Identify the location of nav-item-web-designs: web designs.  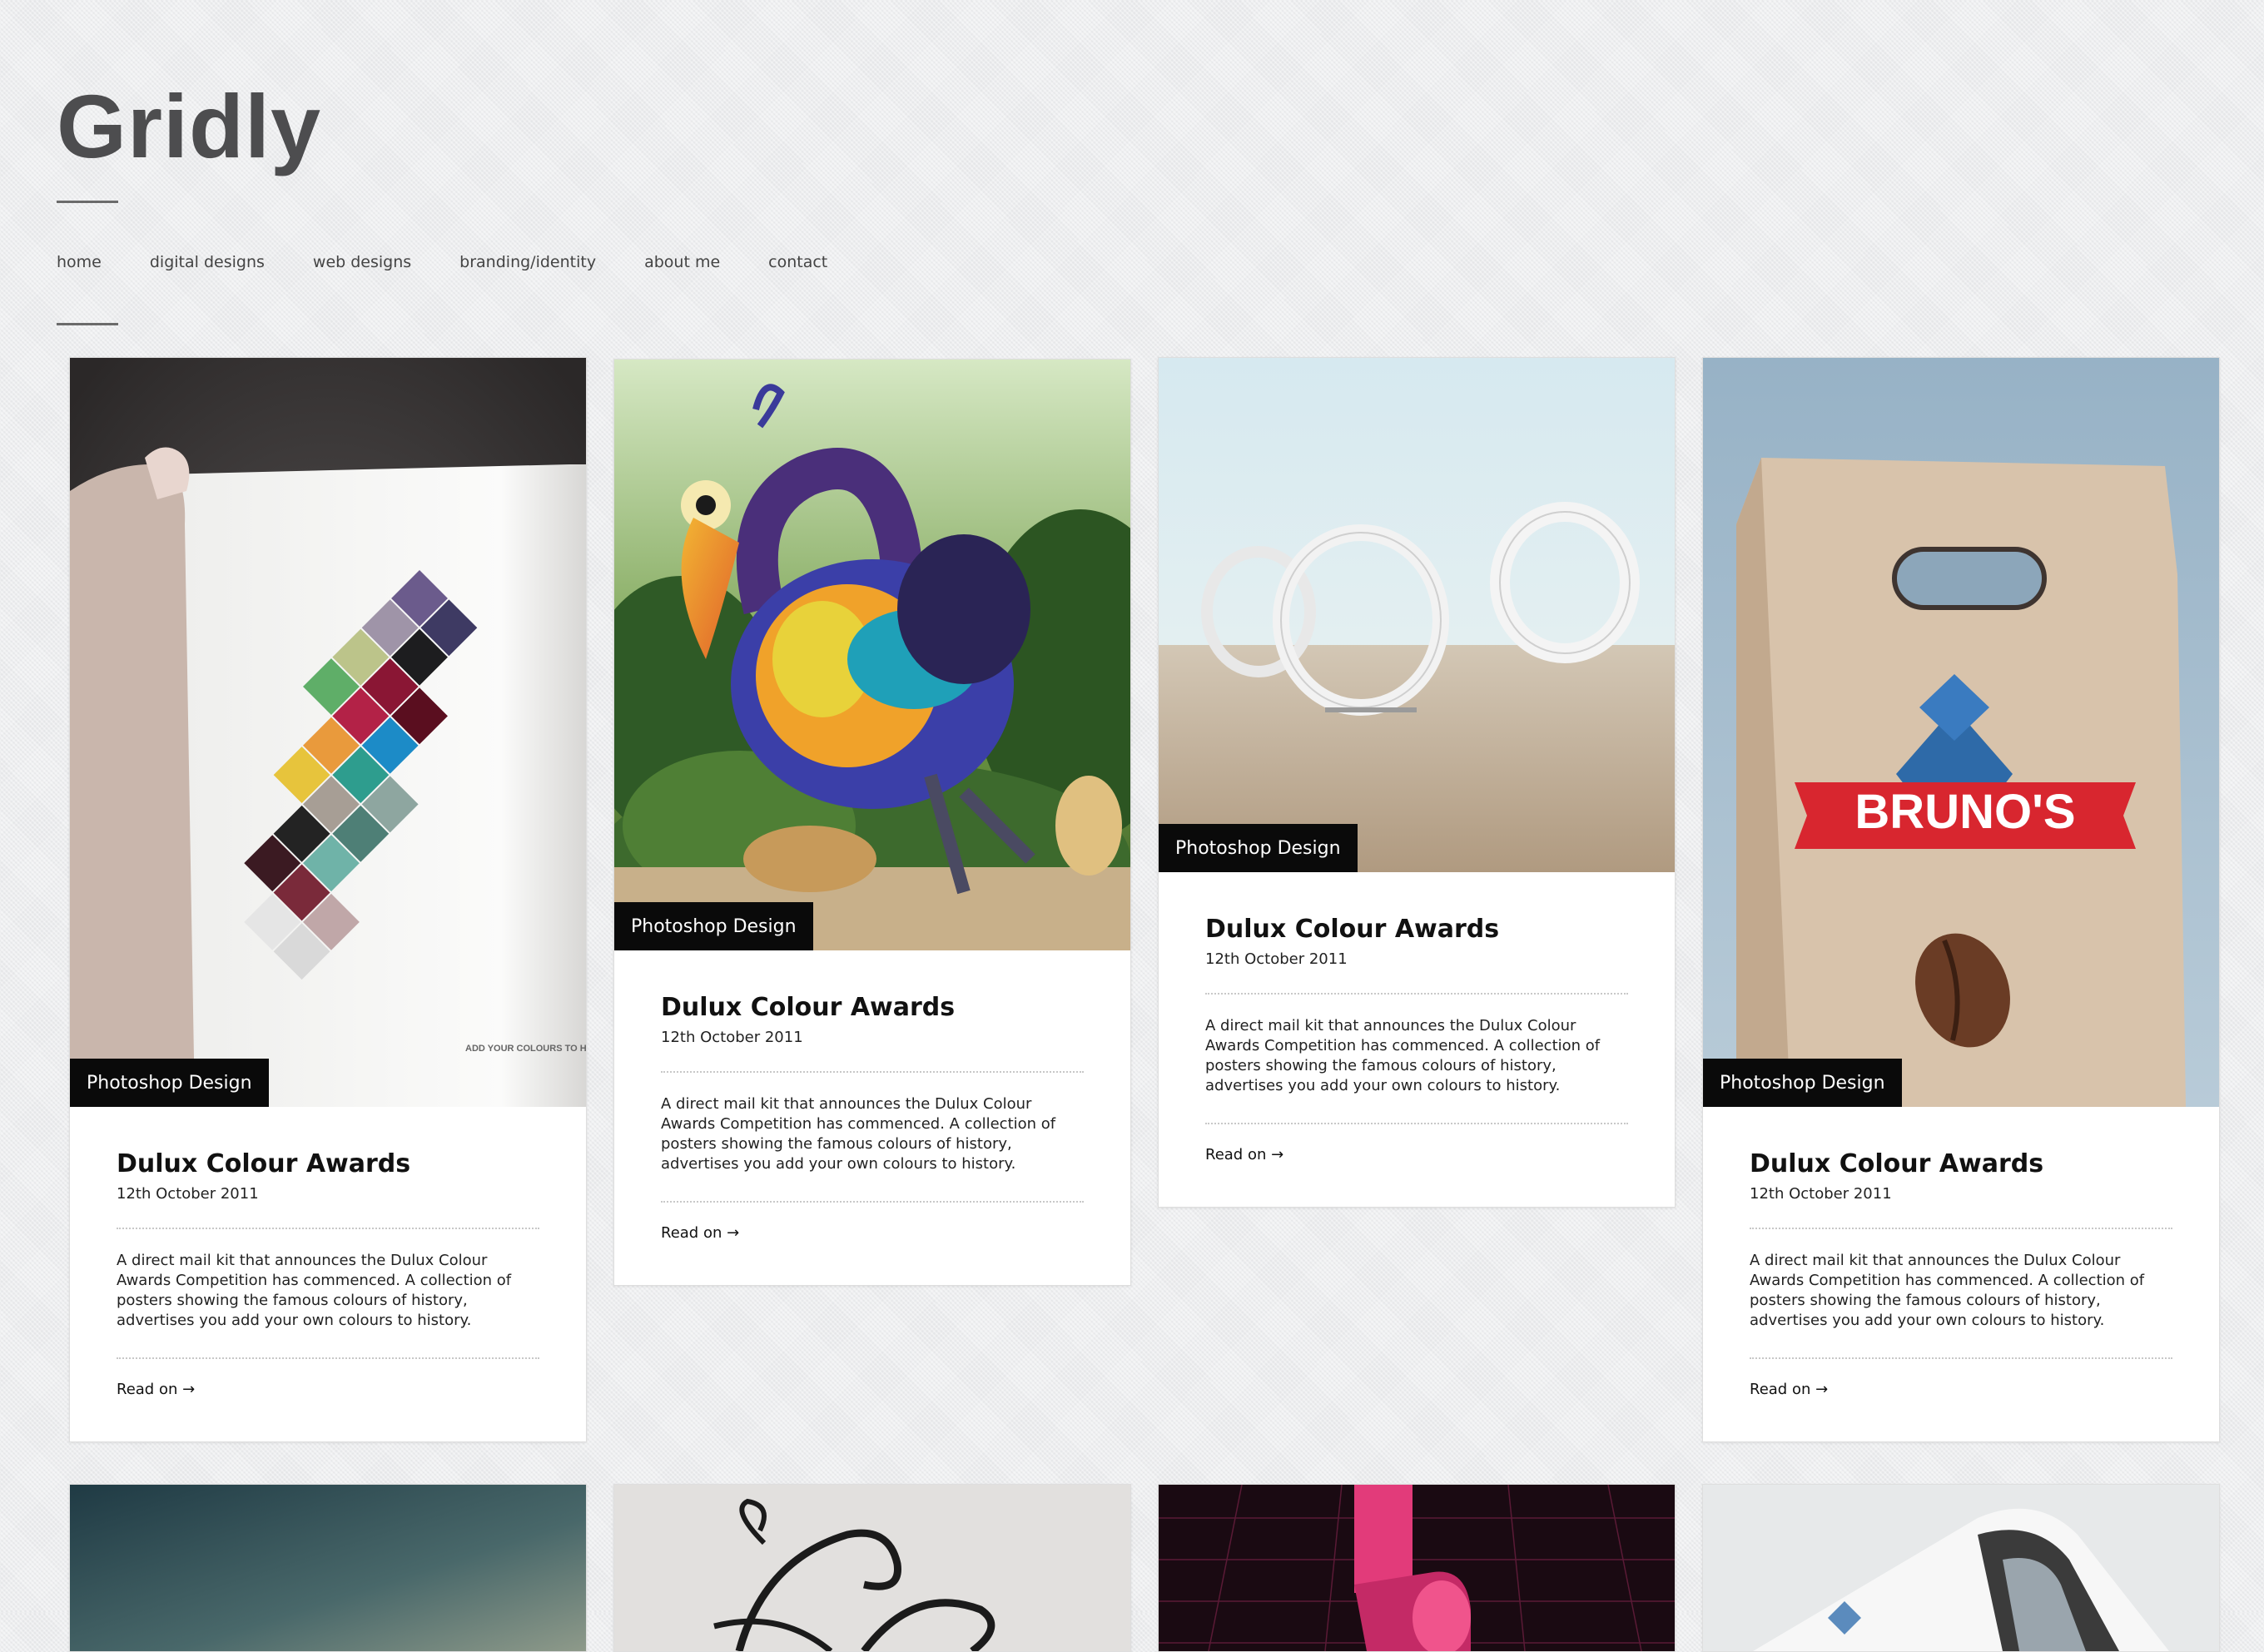
(362, 262).